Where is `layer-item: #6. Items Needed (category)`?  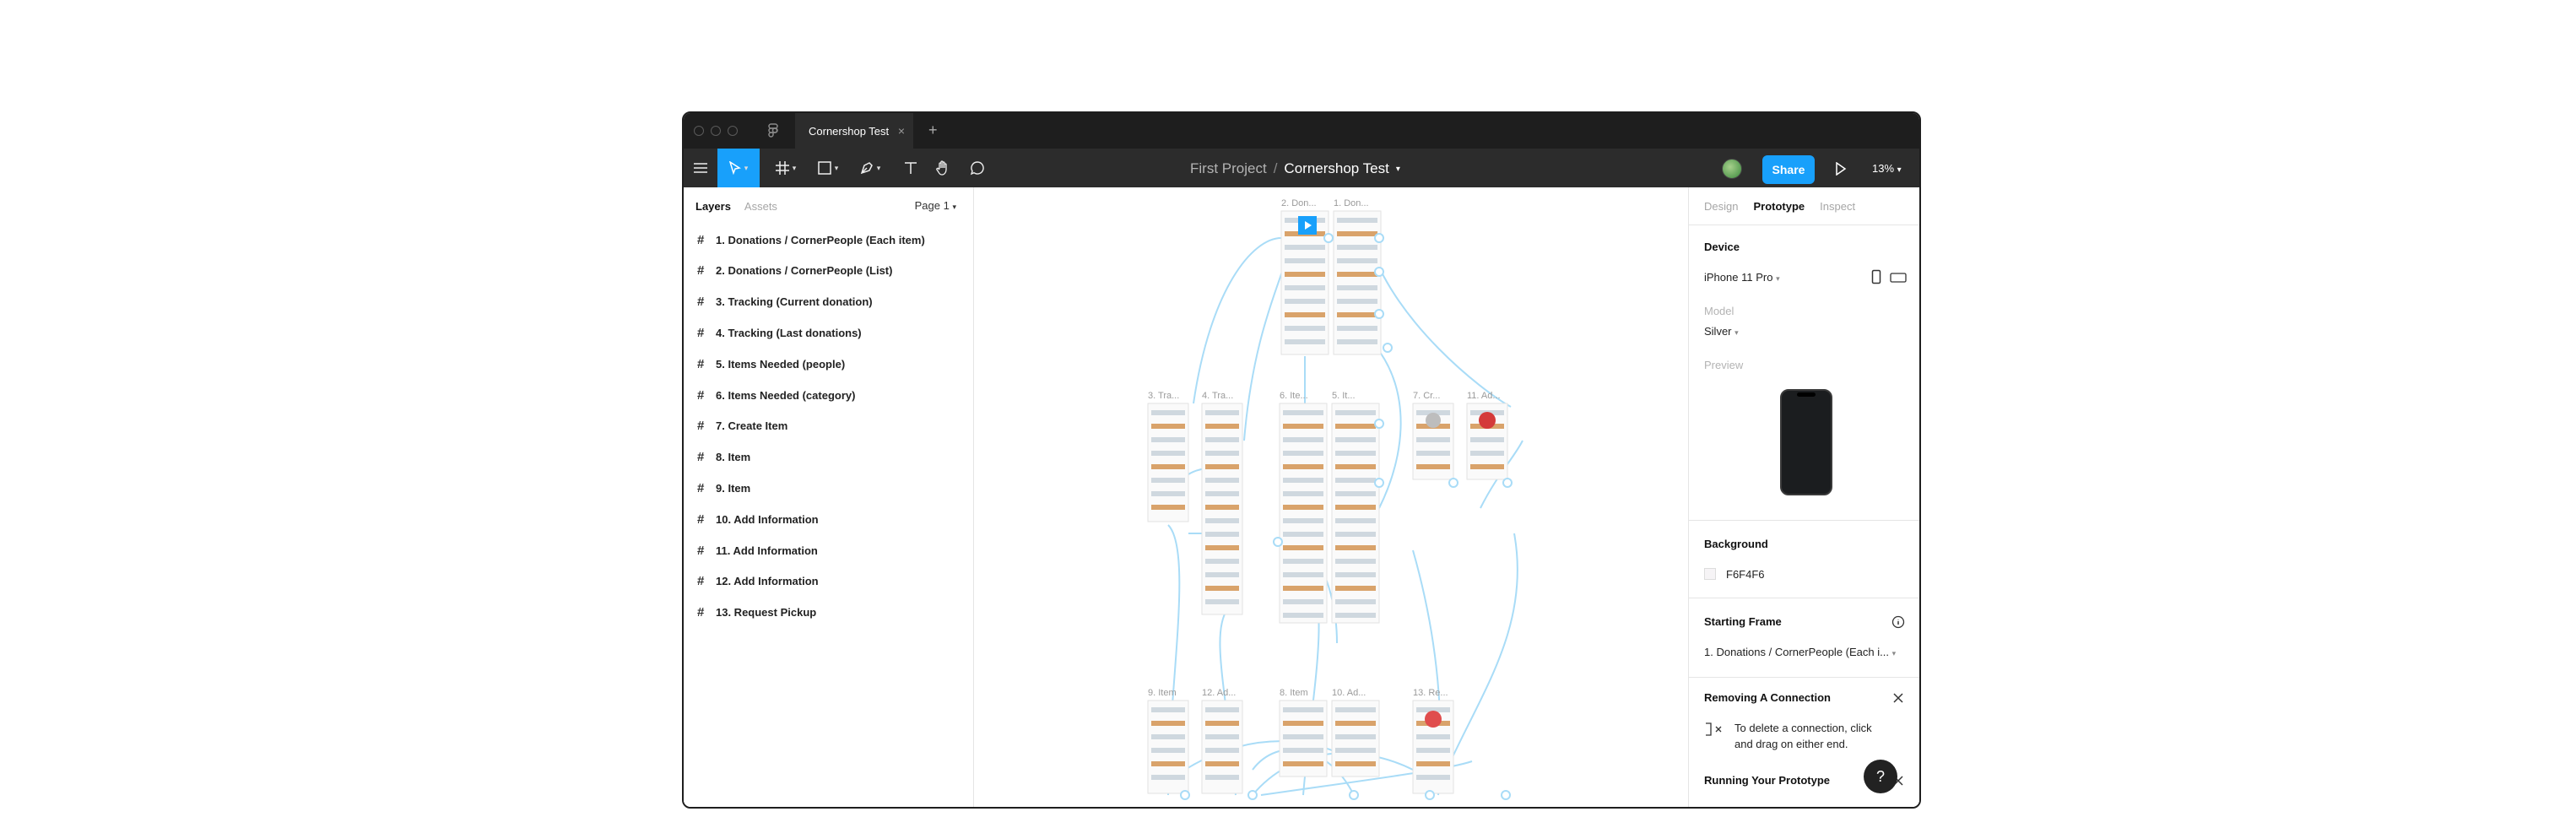
layer-item: #6. Items Needed (category) is located at coordinates (829, 395).